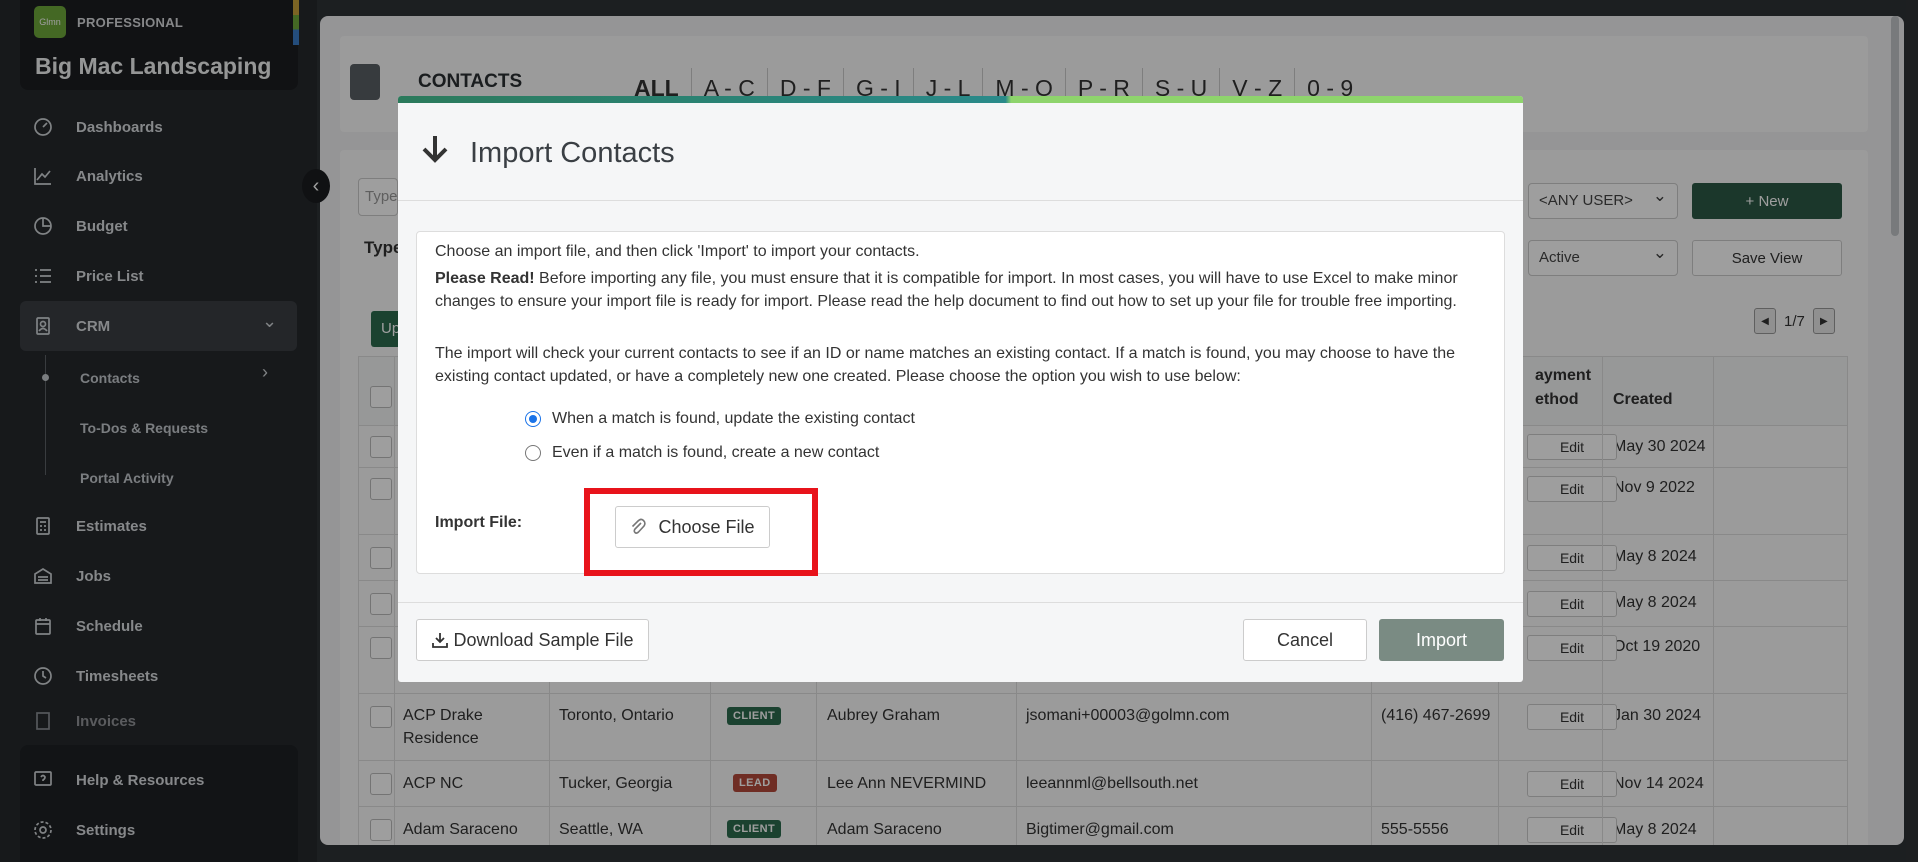 This screenshot has width=1918, height=862. What do you see at coordinates (479, 522) in the screenshot?
I see `import-file-label: Import File:` at bounding box center [479, 522].